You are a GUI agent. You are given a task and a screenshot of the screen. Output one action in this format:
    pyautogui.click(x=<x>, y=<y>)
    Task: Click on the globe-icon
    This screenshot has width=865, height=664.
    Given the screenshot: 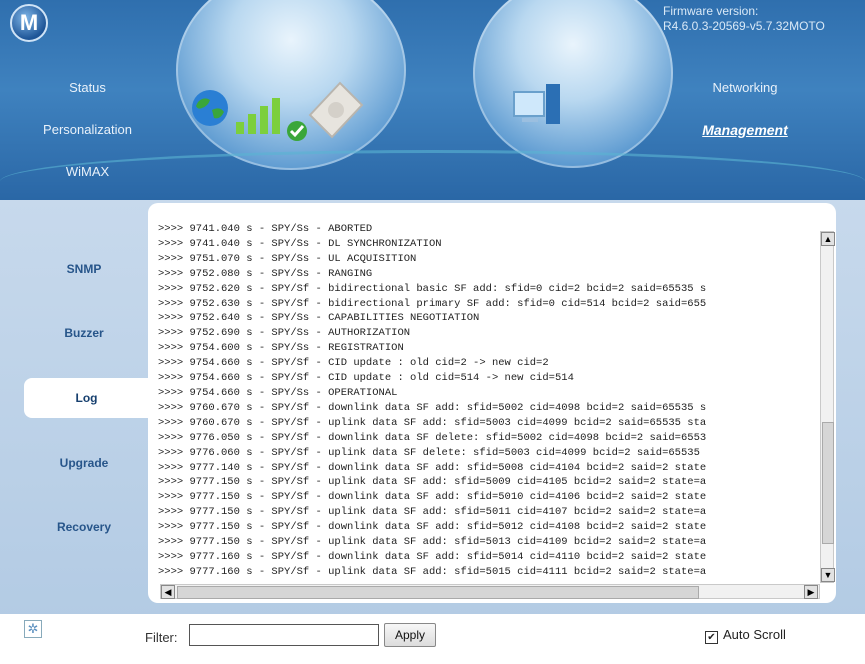 What is the action you would take?
    pyautogui.click(x=210, y=108)
    